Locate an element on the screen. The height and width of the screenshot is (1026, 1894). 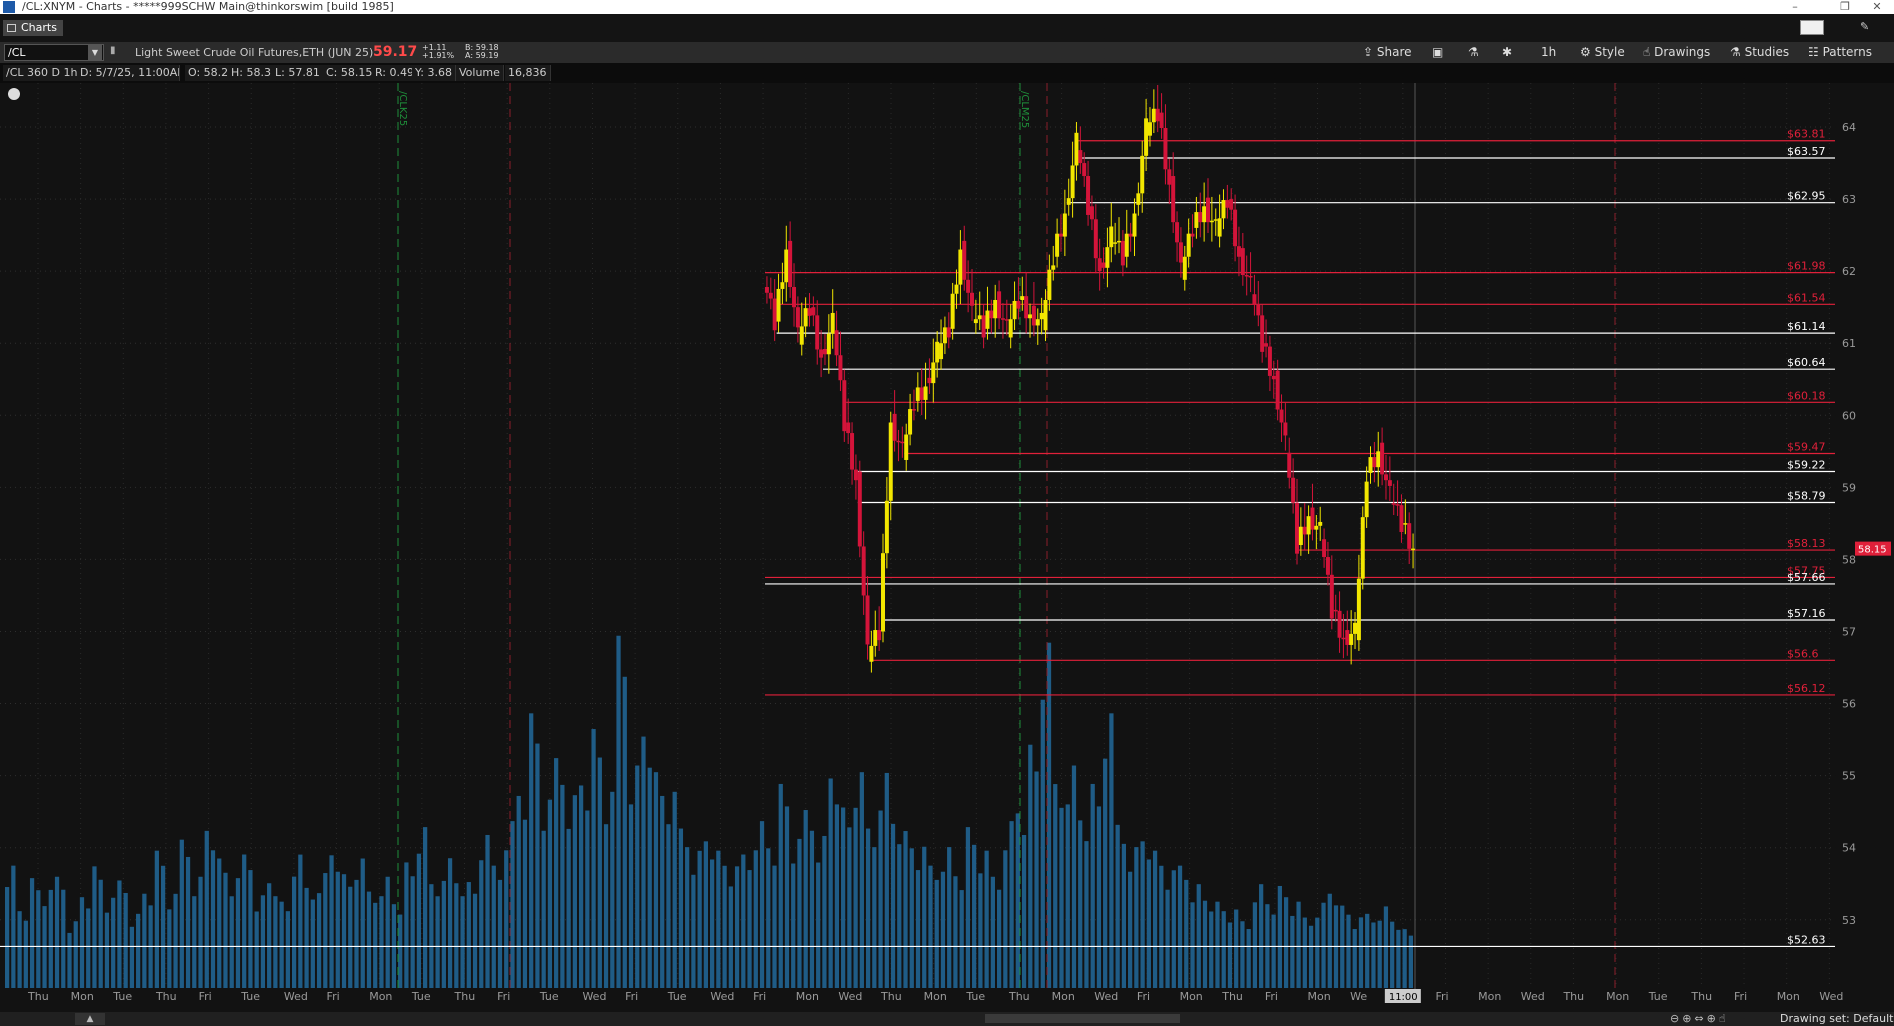
price-level-label: $63.57 is located at coordinates (1806, 151).